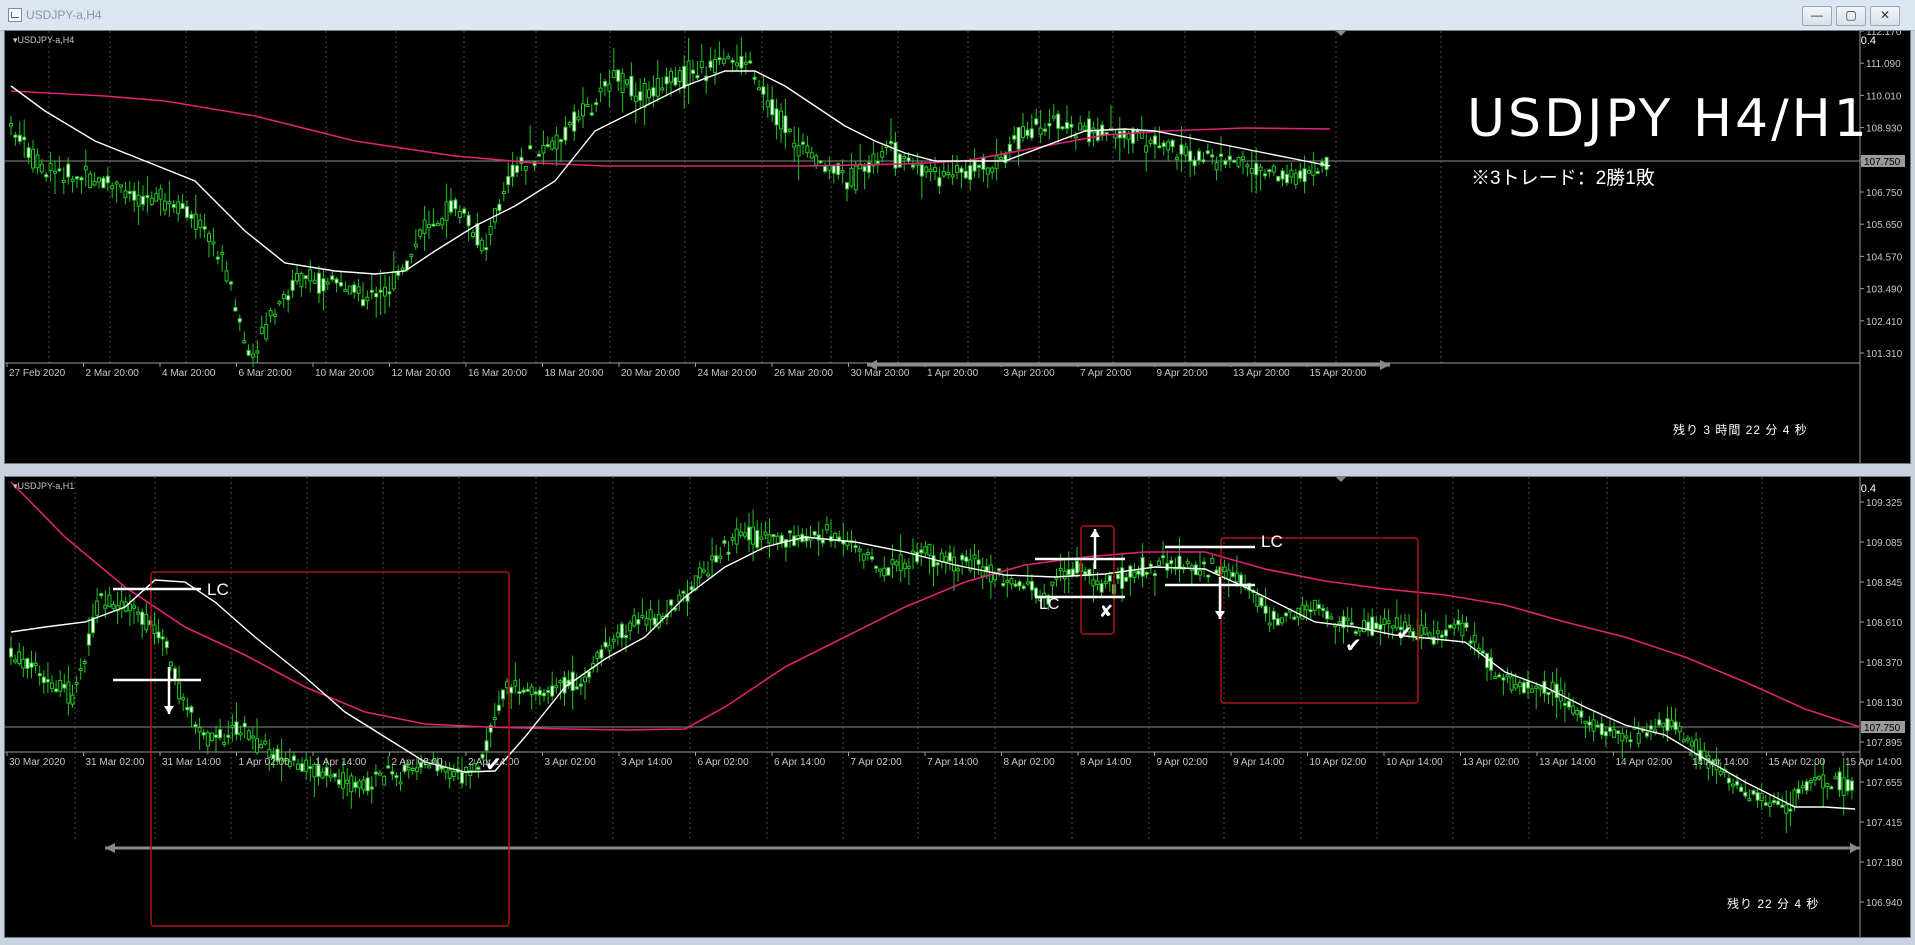 The width and height of the screenshot is (1915, 945). I want to click on time-tick-label: 3 Apr 14:00, so click(647, 762).